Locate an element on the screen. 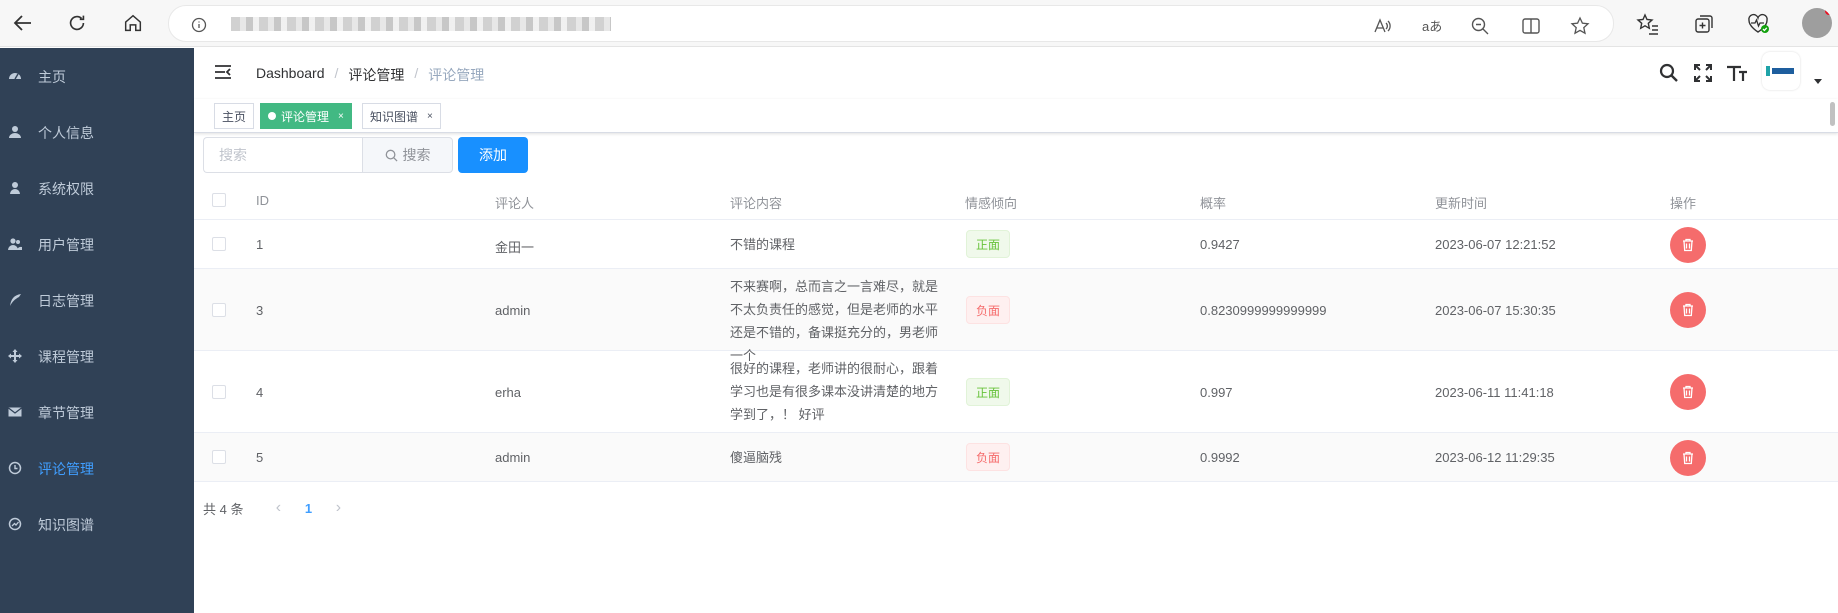 This screenshot has width=1838, height=613. search-input: 搜索 is located at coordinates (283, 155).